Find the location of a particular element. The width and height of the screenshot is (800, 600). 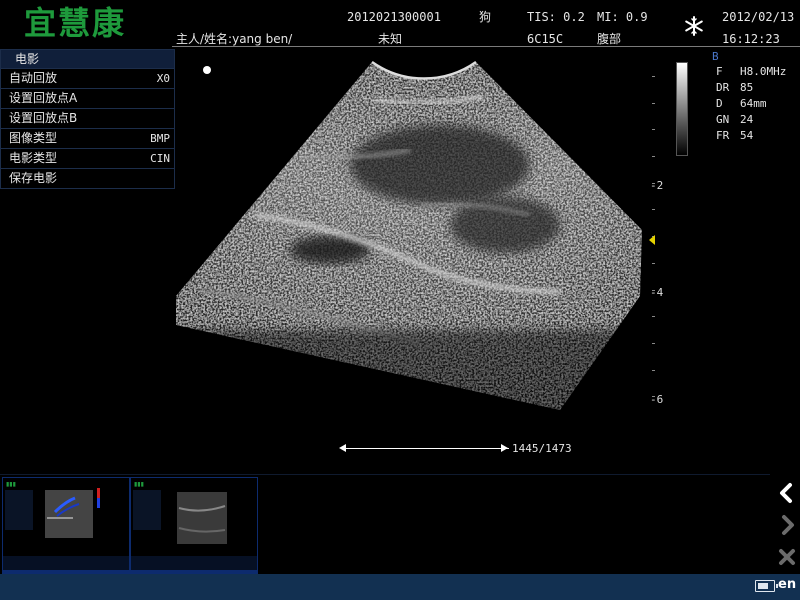

cine-scrollbar is located at coordinates (426, 448).